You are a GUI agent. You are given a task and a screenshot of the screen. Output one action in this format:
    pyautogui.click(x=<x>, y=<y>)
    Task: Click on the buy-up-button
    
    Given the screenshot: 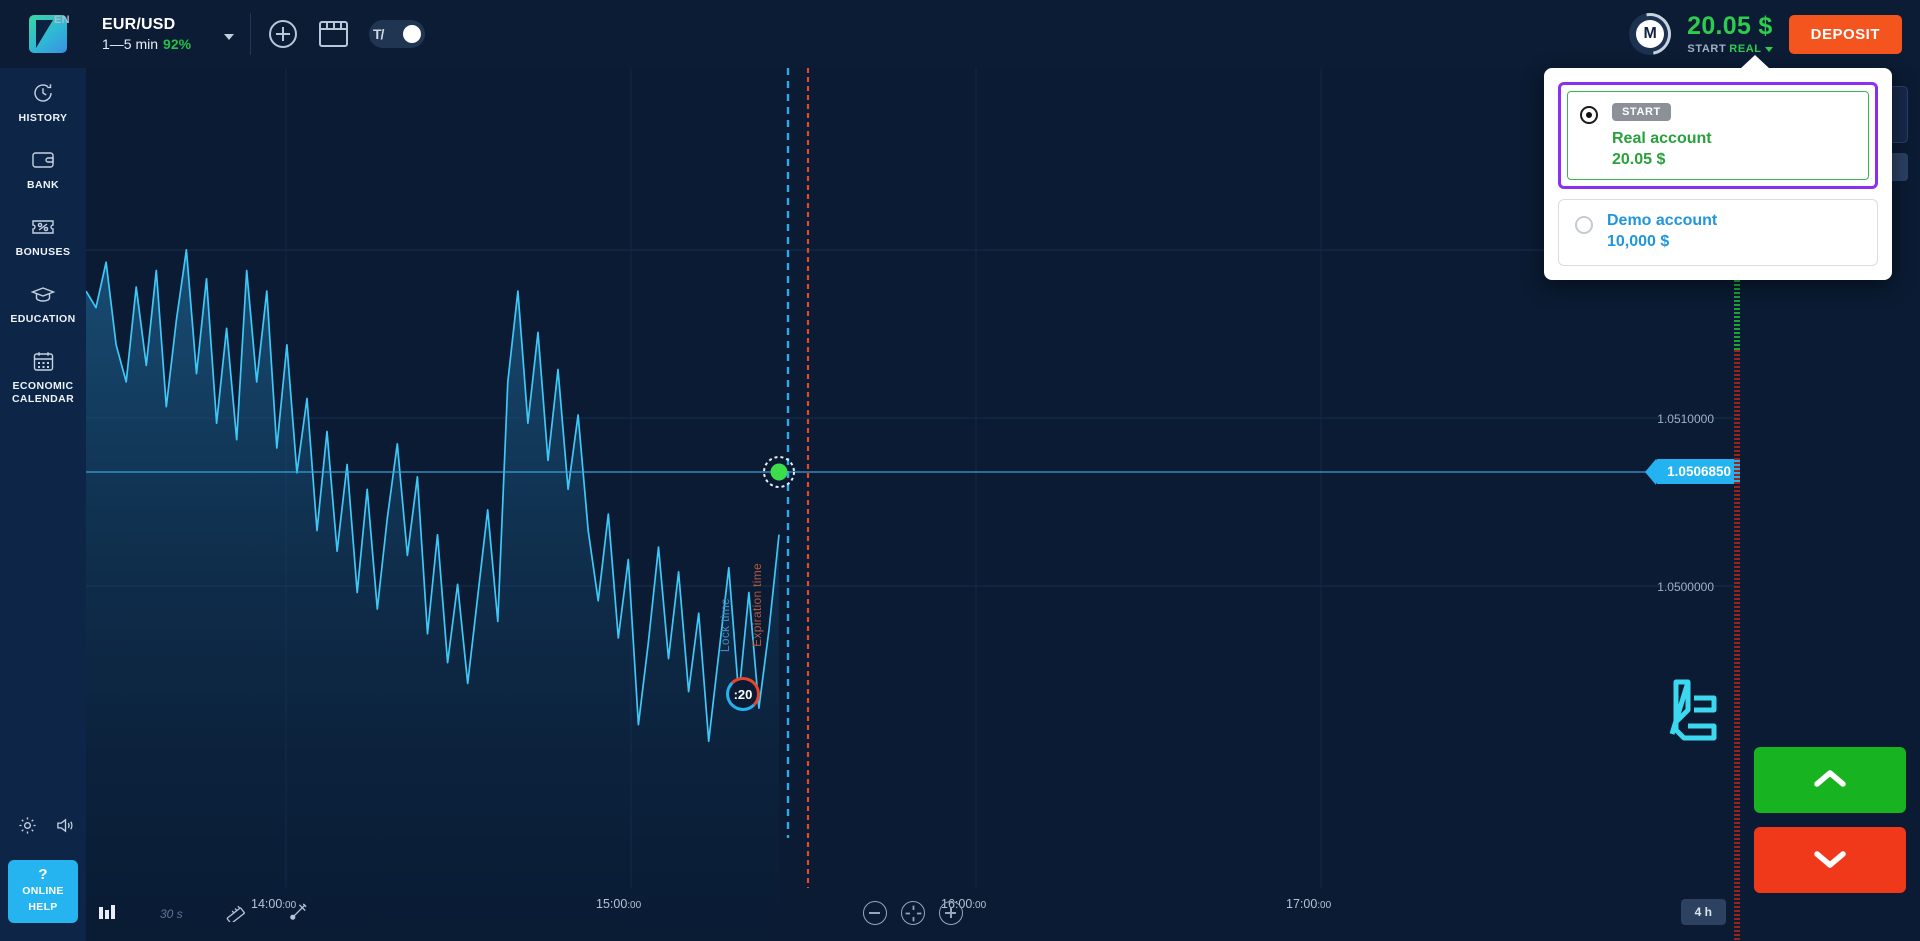 What is the action you would take?
    pyautogui.click(x=1830, y=780)
    